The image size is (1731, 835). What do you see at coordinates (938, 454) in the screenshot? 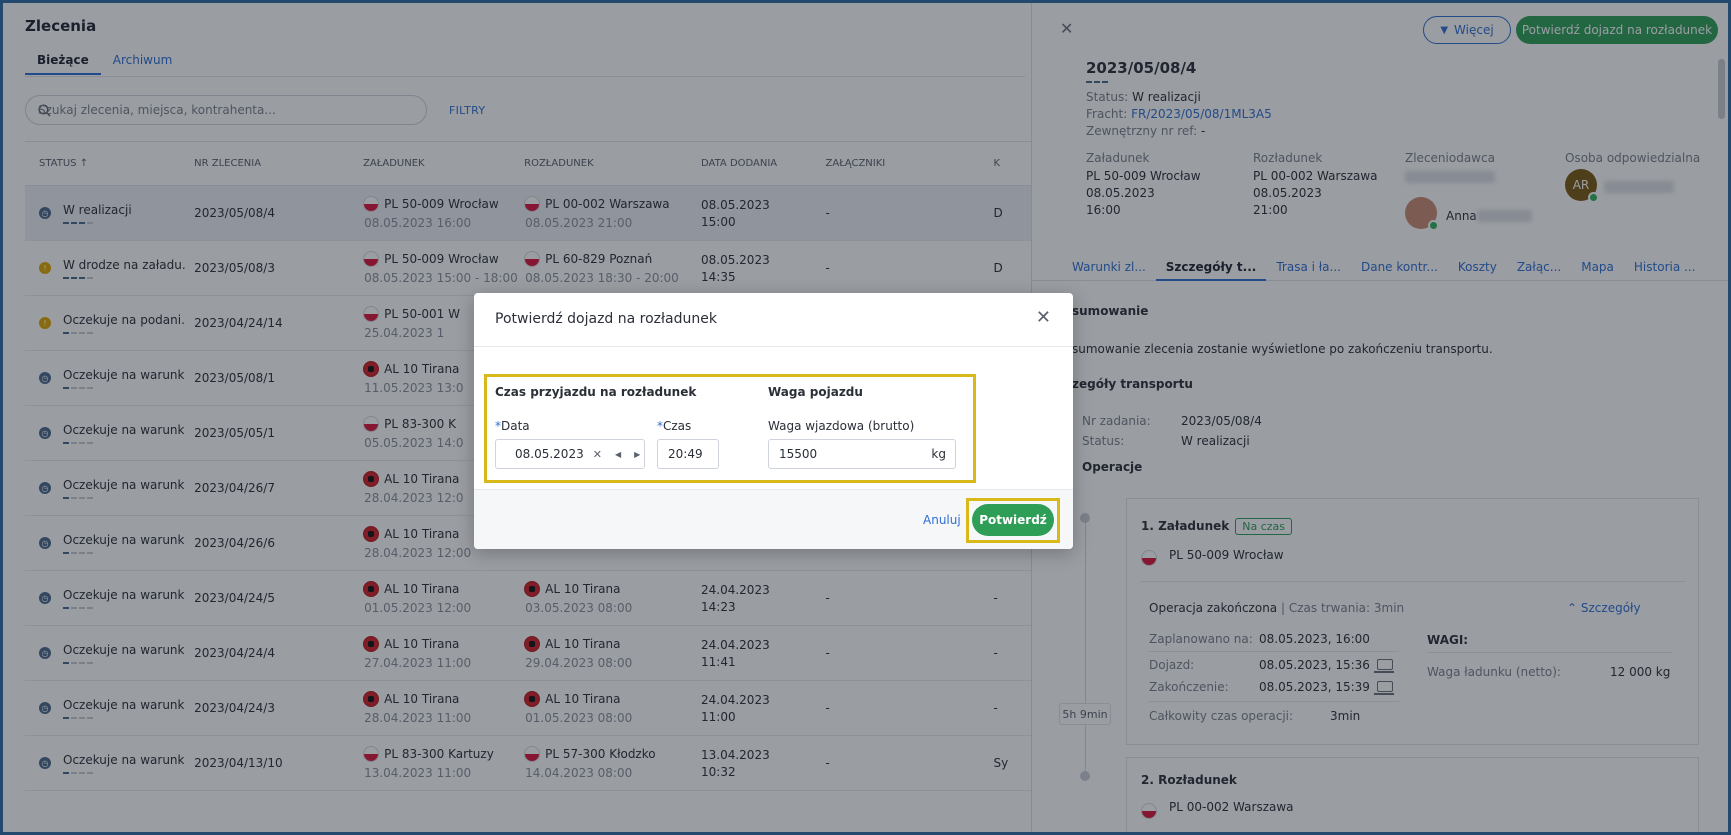
I see `weight-unit: kg` at bounding box center [938, 454].